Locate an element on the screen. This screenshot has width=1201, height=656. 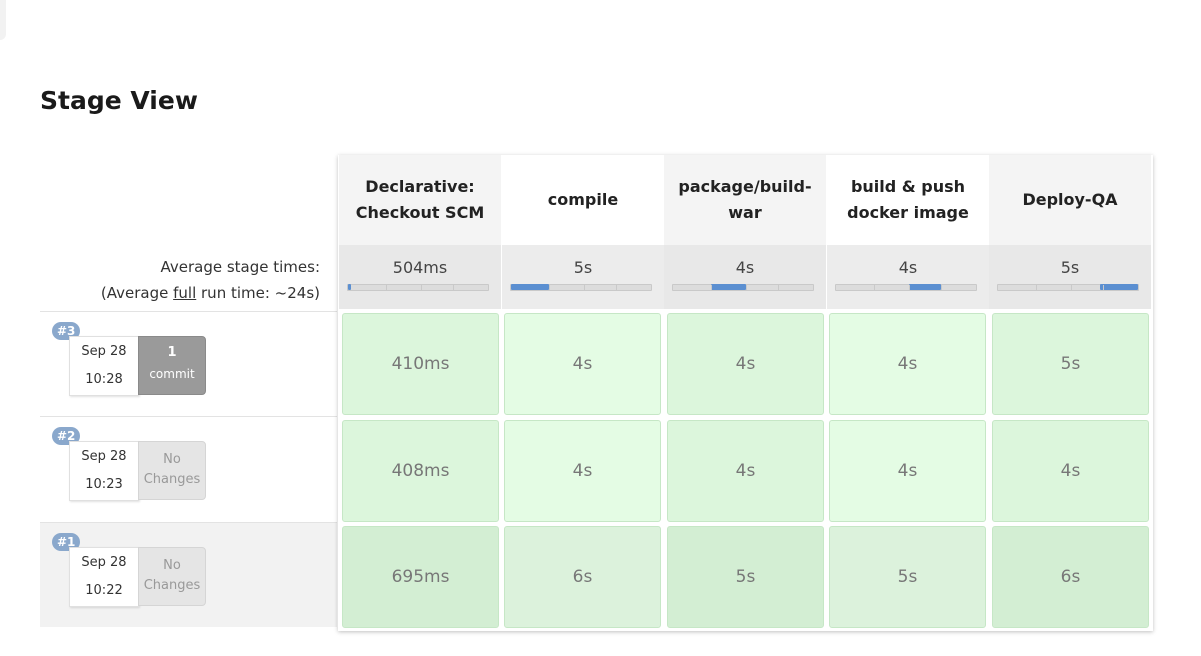
changes-button: 1 commit is located at coordinates (172, 365).